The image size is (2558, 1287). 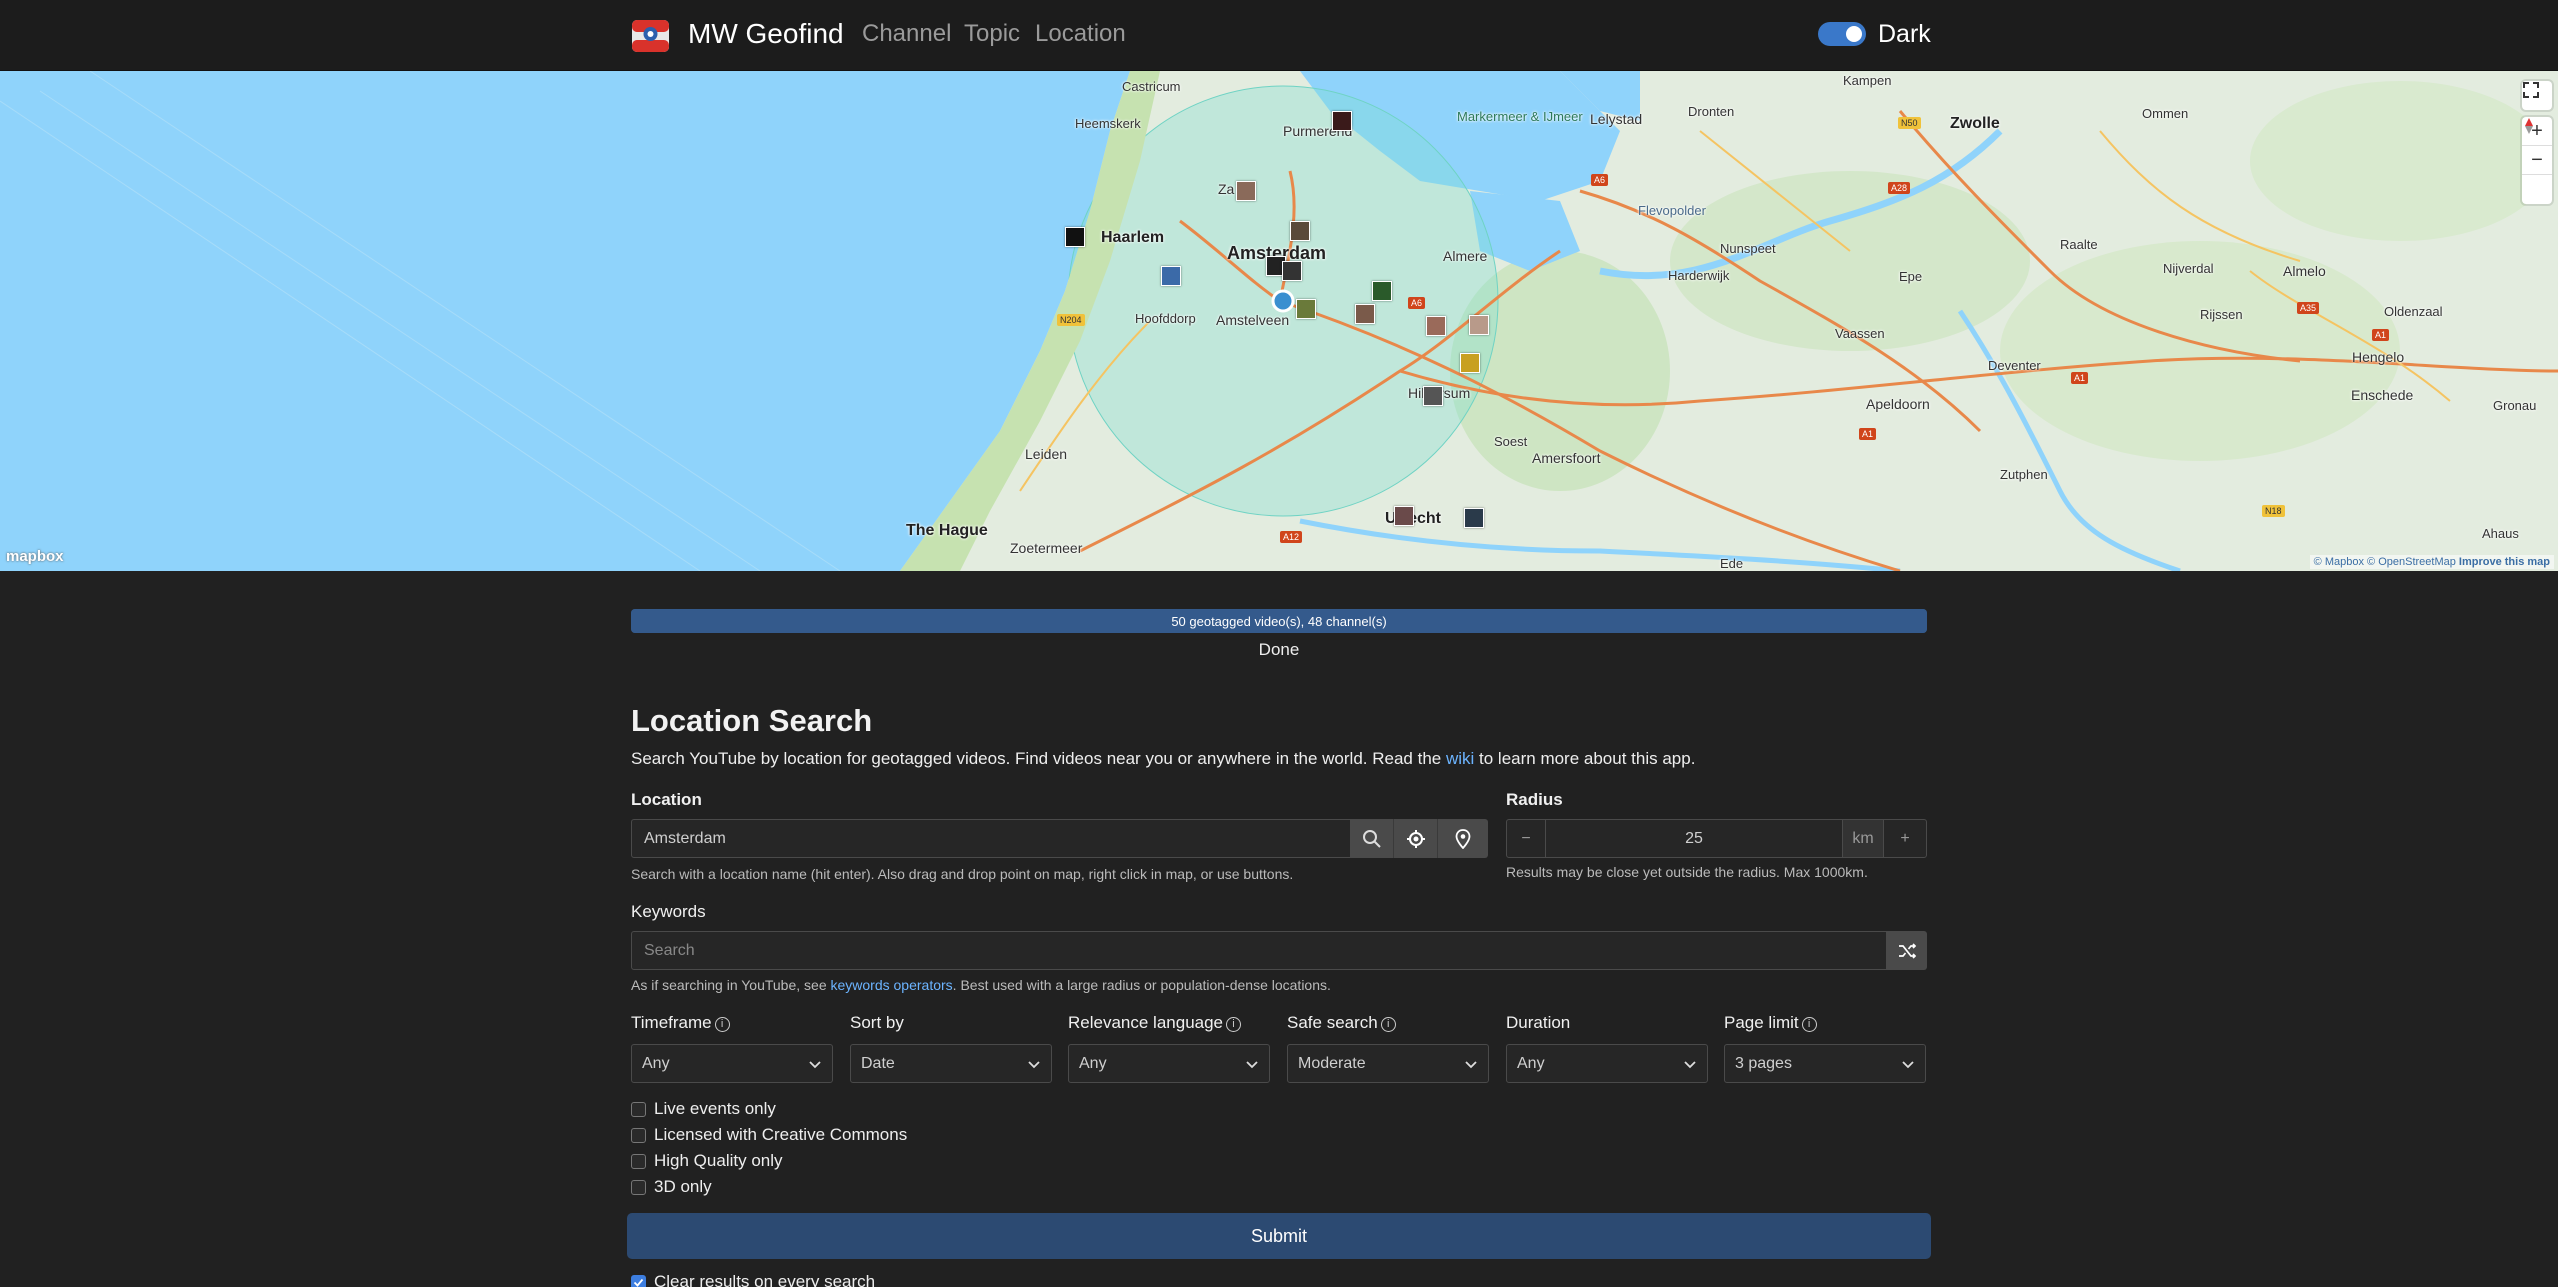 What do you see at coordinates (1146, 1022) in the screenshot?
I see `relevance-language-label-text: Relevance language` at bounding box center [1146, 1022].